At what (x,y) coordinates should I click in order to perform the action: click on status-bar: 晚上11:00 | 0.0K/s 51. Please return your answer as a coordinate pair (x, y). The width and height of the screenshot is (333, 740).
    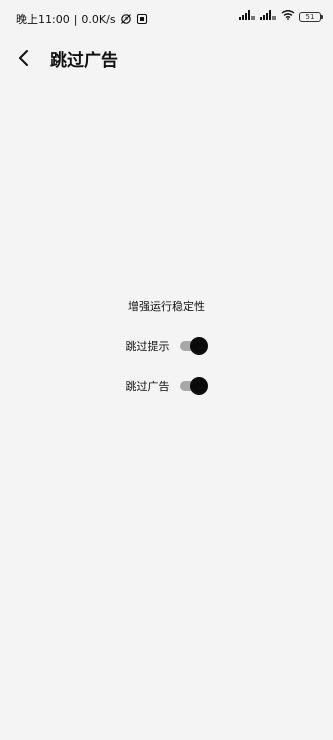
    Looking at the image, I should click on (166, 18).